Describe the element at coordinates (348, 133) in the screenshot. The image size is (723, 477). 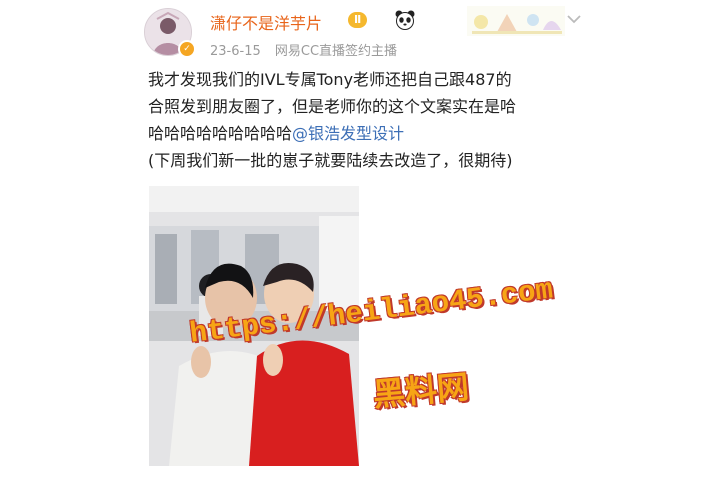
I see `mention-link: @银浩发型设计` at that location.